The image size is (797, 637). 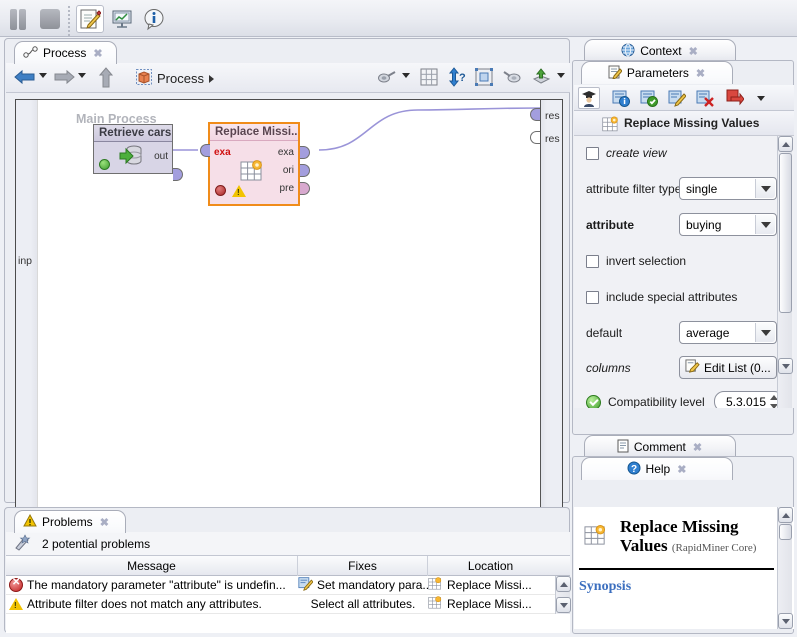 What do you see at coordinates (65, 52) in the screenshot?
I see `tab-process: Process ✖` at bounding box center [65, 52].